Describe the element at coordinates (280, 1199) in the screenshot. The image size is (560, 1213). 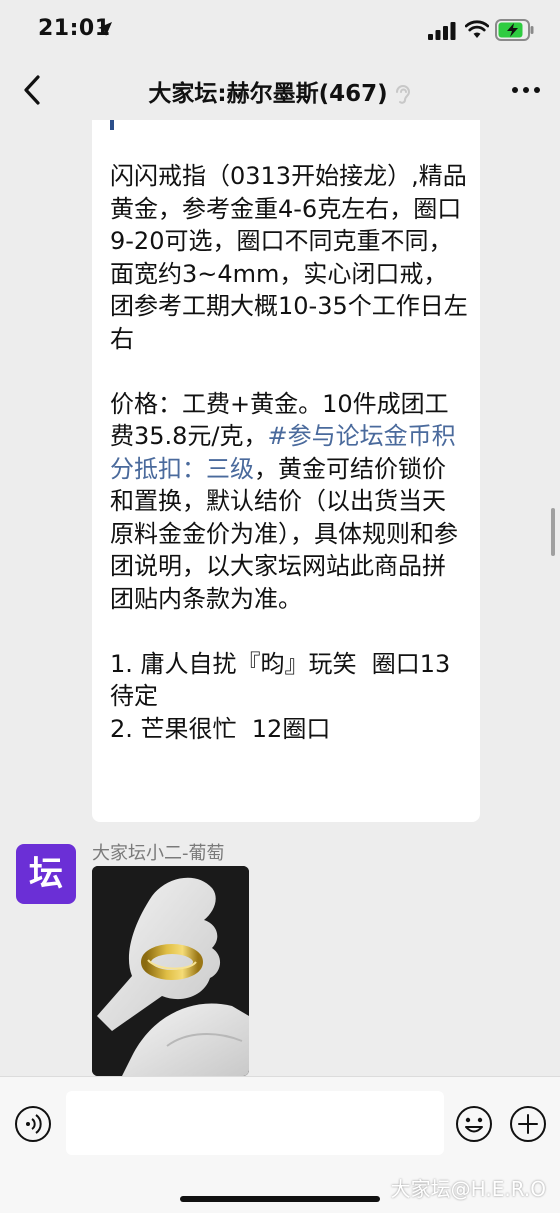
I see `home-indicator` at that location.